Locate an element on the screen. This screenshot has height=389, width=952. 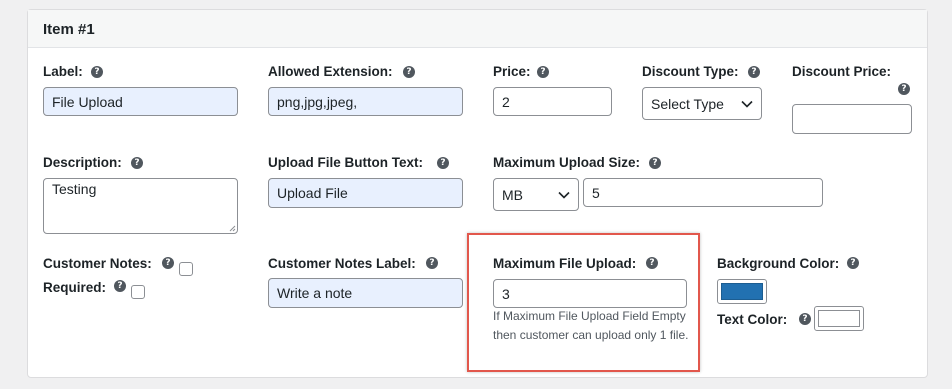
discount-price-input is located at coordinates (852, 119).